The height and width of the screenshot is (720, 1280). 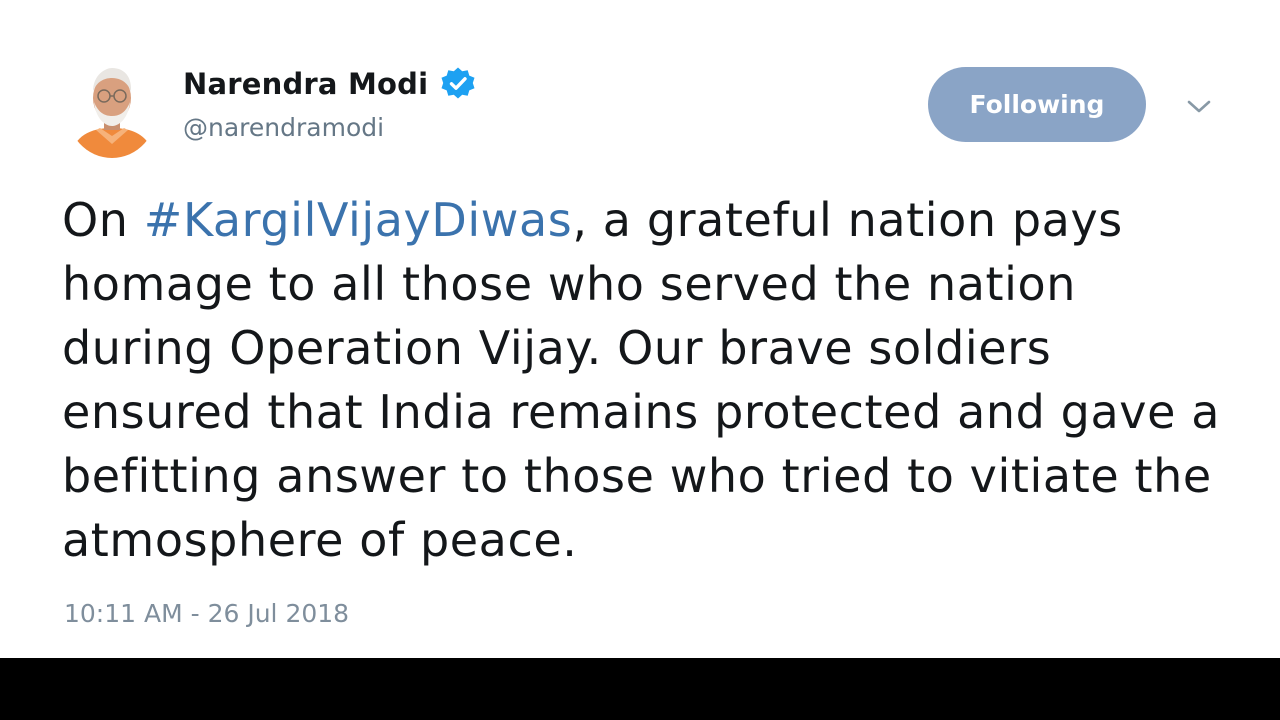 What do you see at coordinates (1037, 104) in the screenshot?
I see `following-button: Following` at bounding box center [1037, 104].